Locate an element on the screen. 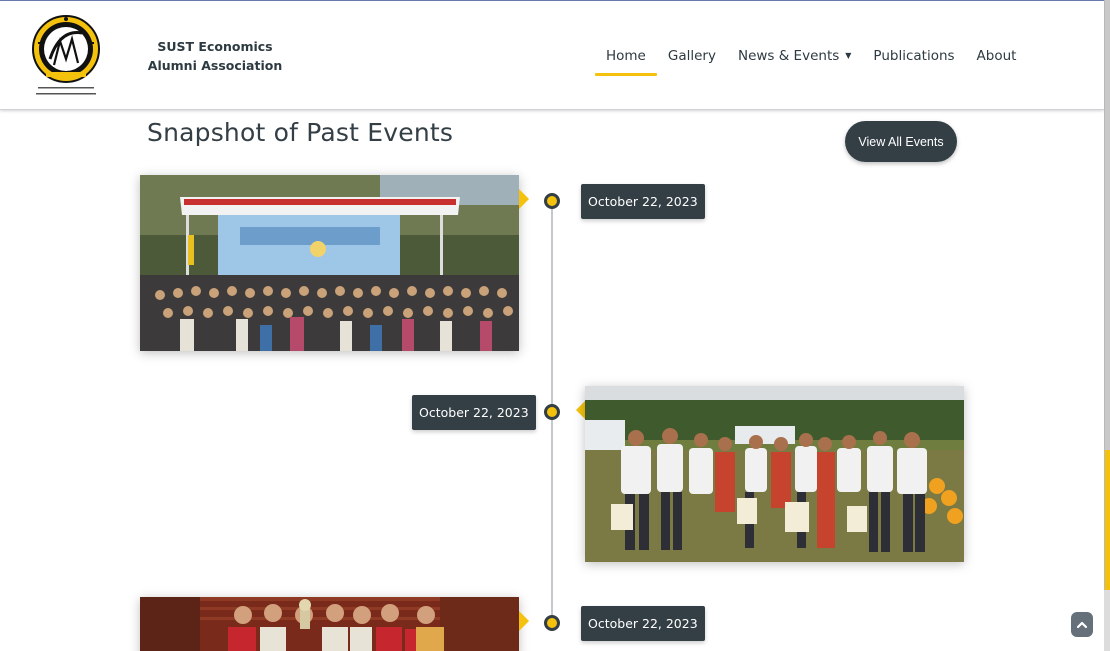 The height and width of the screenshot is (651, 1110). view-all-events-button: View All Events is located at coordinates (901, 141).